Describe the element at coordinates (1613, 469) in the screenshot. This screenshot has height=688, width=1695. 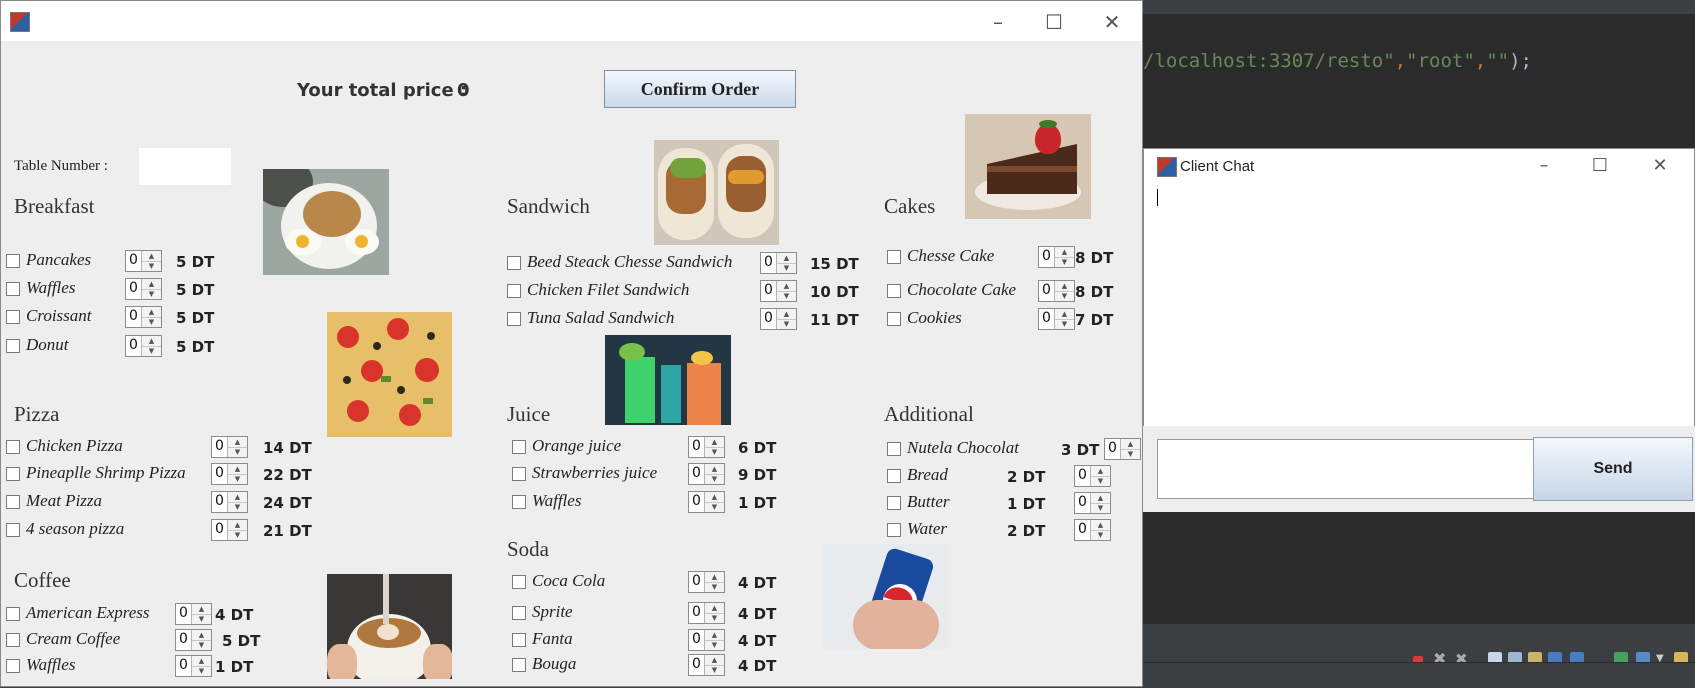
I see `send-button: Send` at that location.